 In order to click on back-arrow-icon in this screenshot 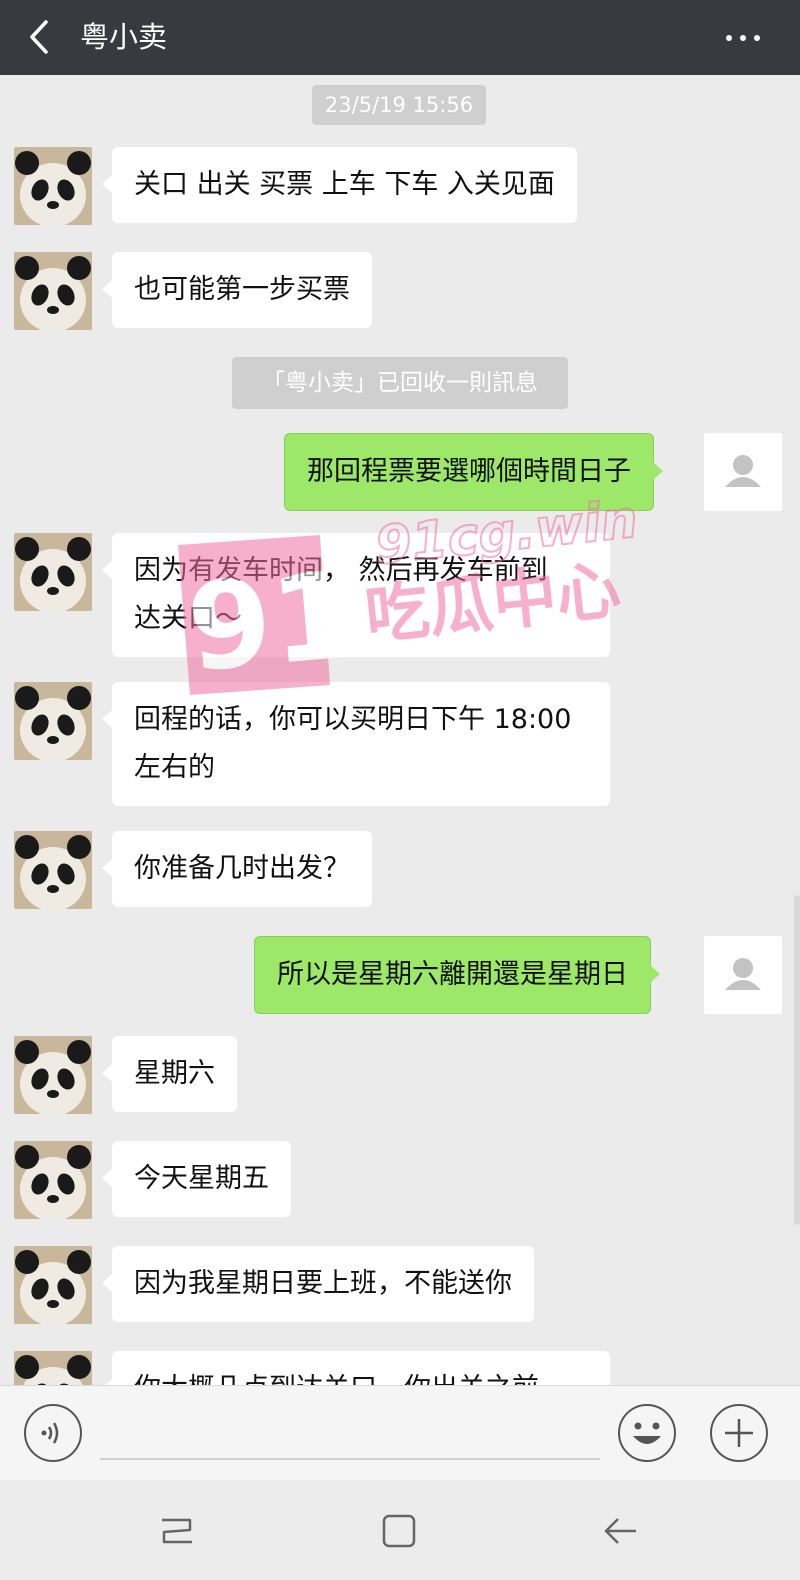, I will do `click(620, 1531)`.